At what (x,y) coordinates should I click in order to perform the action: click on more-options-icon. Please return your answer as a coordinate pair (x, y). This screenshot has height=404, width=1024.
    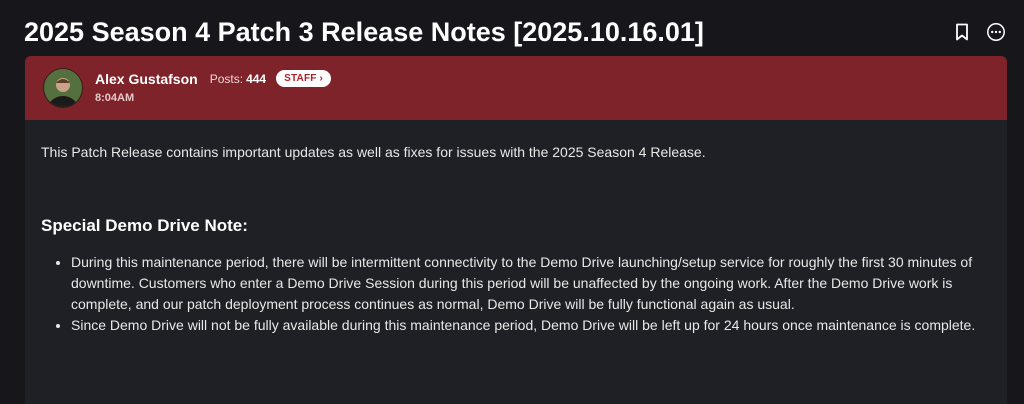
    Looking at the image, I should click on (996, 32).